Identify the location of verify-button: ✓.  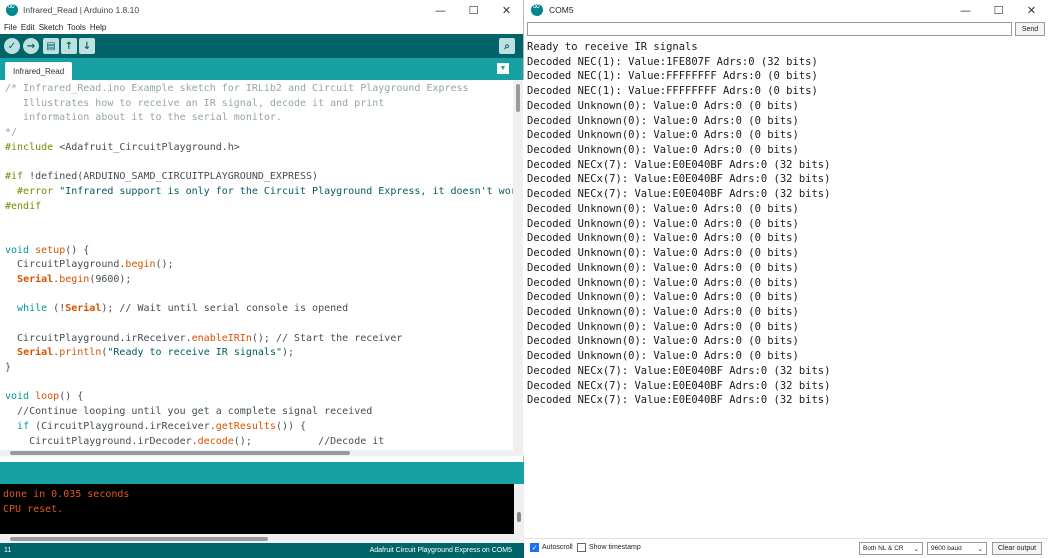
(12, 46).